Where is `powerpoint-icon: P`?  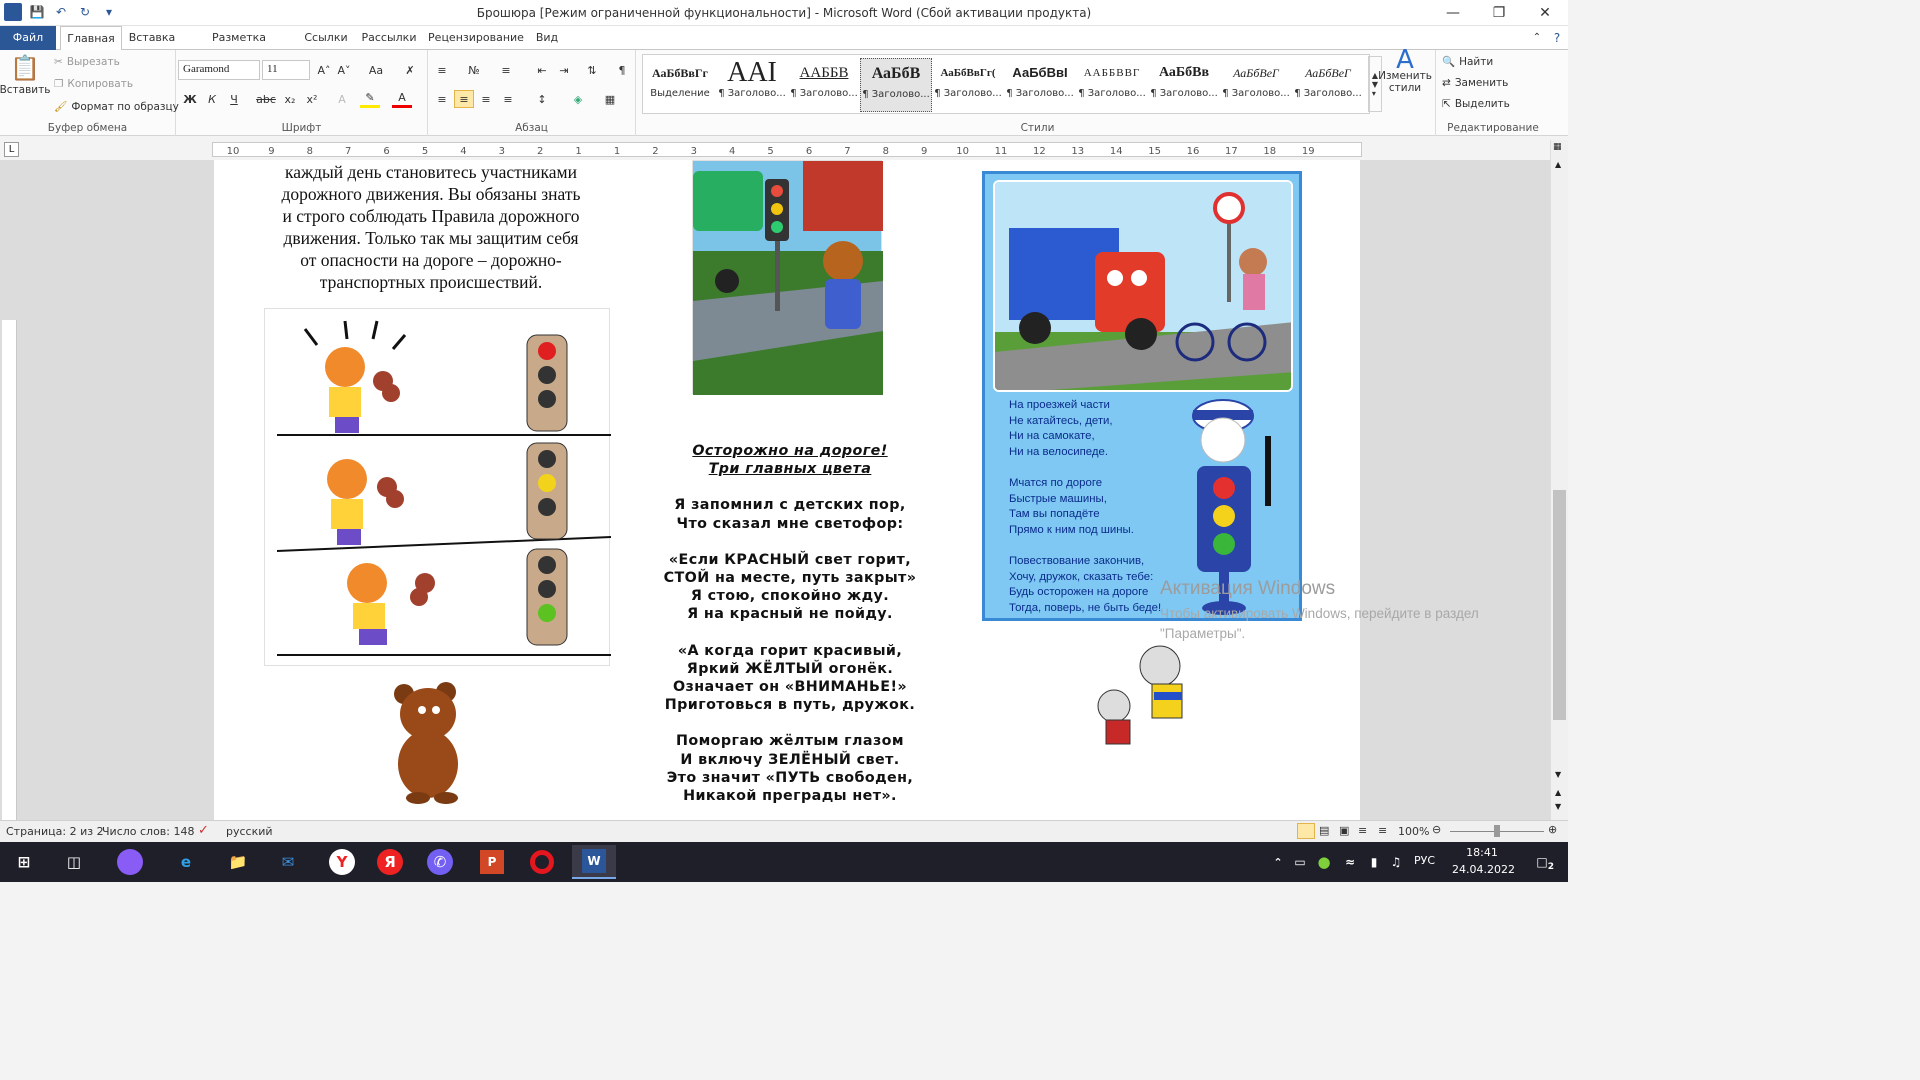 powerpoint-icon: P is located at coordinates (492, 862).